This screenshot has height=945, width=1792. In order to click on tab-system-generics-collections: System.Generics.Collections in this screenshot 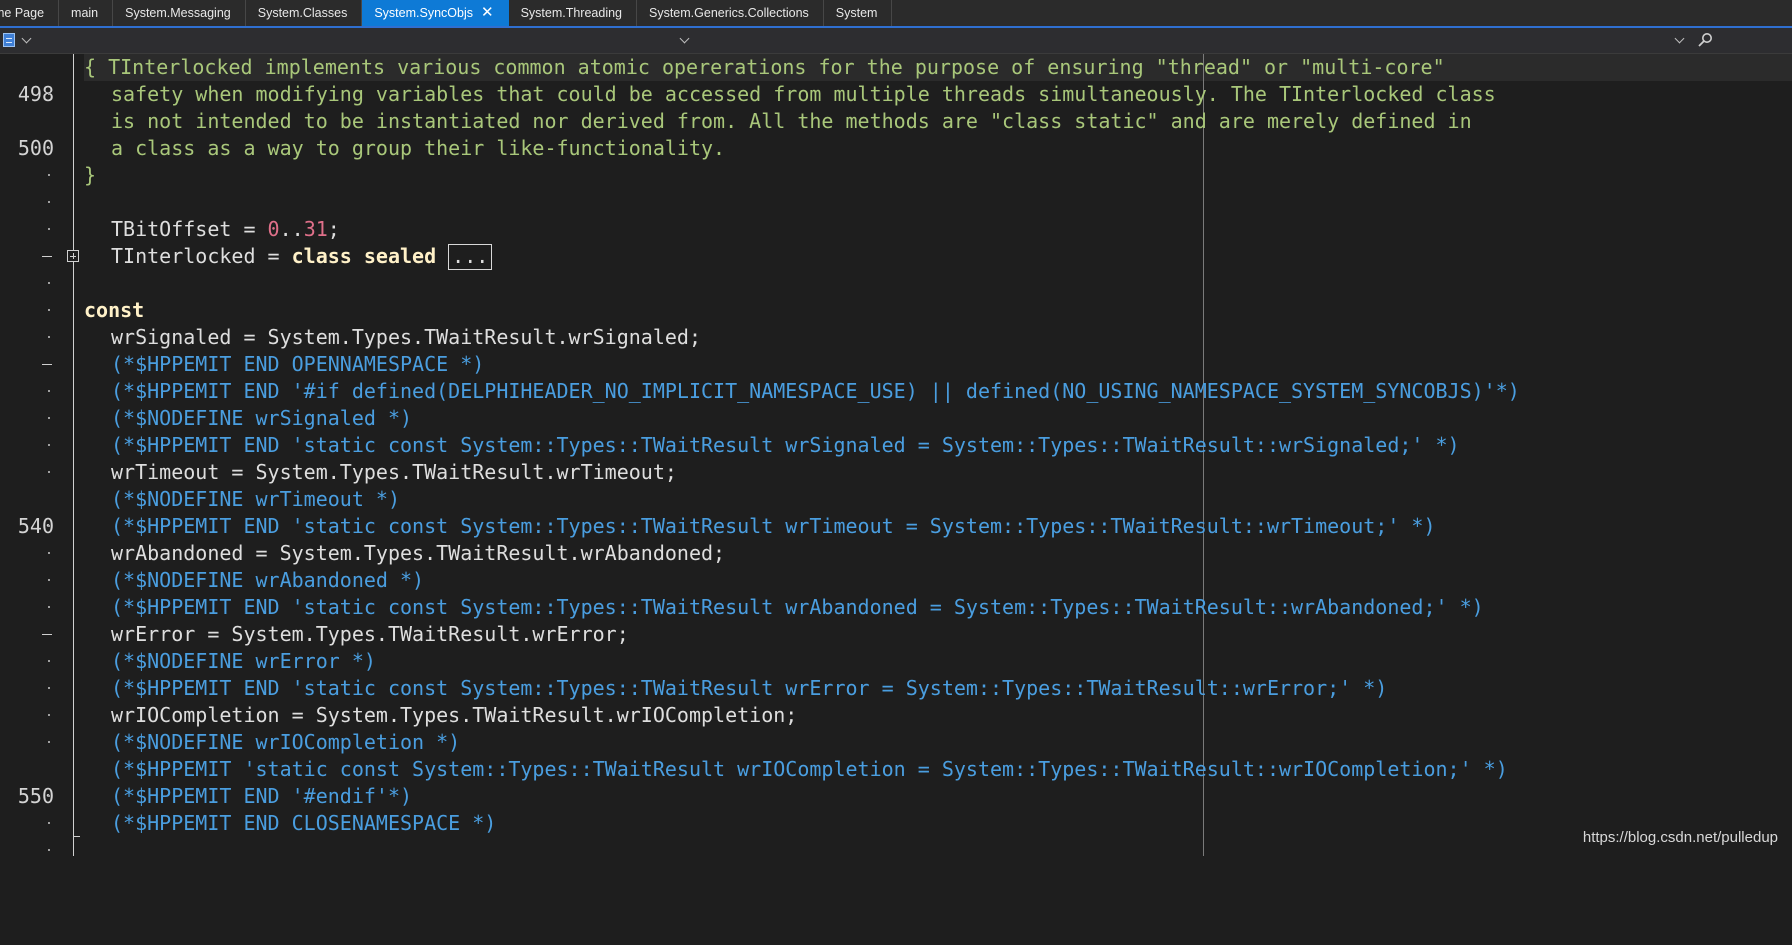, I will do `click(730, 13)`.